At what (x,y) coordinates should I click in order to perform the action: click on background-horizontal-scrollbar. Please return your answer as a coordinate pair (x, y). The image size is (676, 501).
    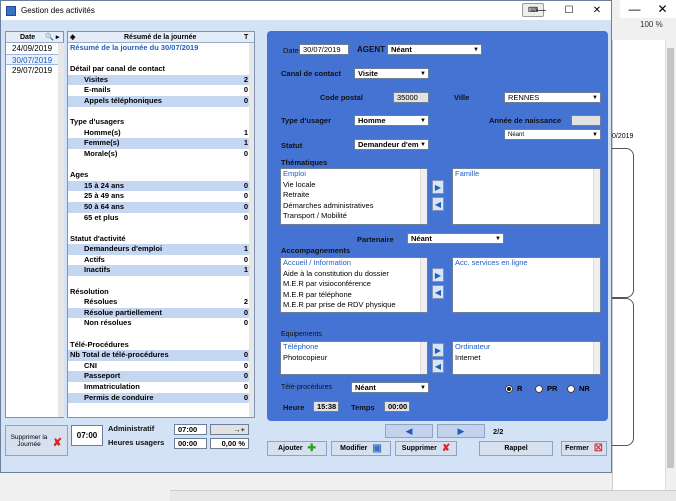
    Looking at the image, I should click on (423, 495).